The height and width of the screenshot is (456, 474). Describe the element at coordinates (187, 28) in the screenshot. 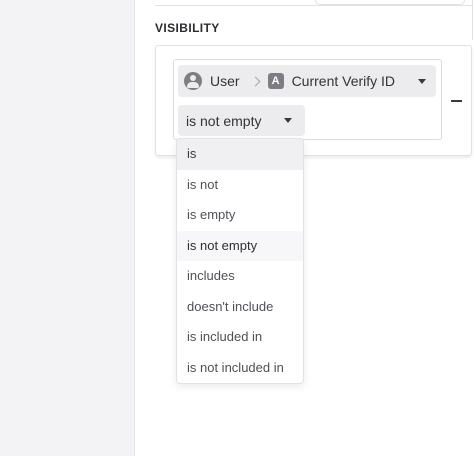

I see `section-title: VISIBILITY` at that location.